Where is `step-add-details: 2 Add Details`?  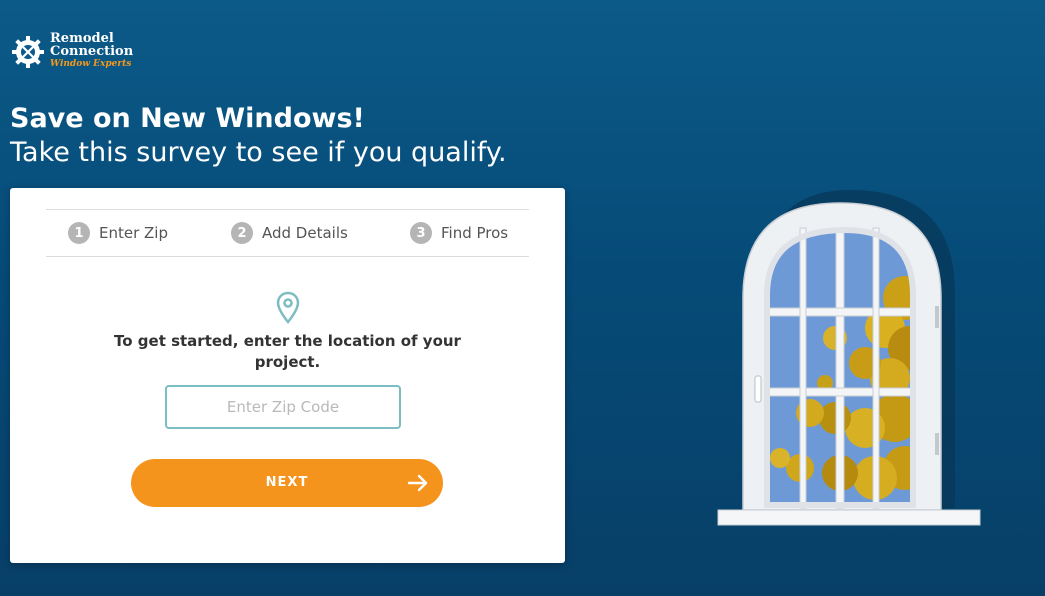
step-add-details: 2 Add Details is located at coordinates (289, 233).